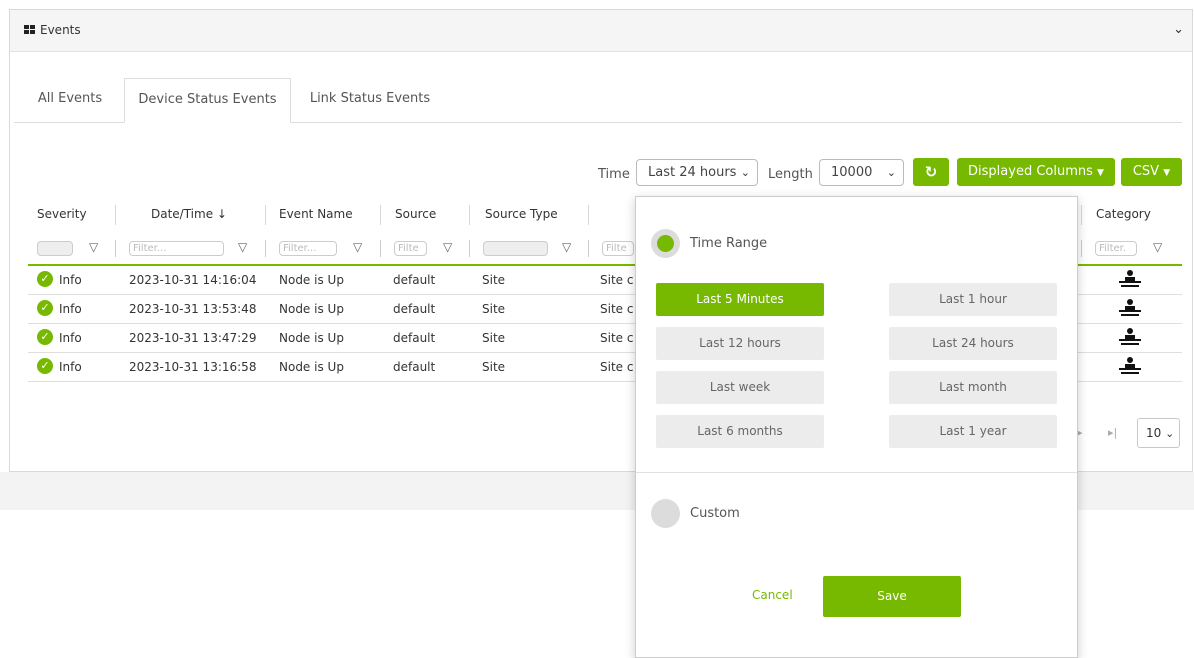 This screenshot has width=1194, height=658. I want to click on datetime-cell: 2023-10-31 14:16:04, so click(193, 280).